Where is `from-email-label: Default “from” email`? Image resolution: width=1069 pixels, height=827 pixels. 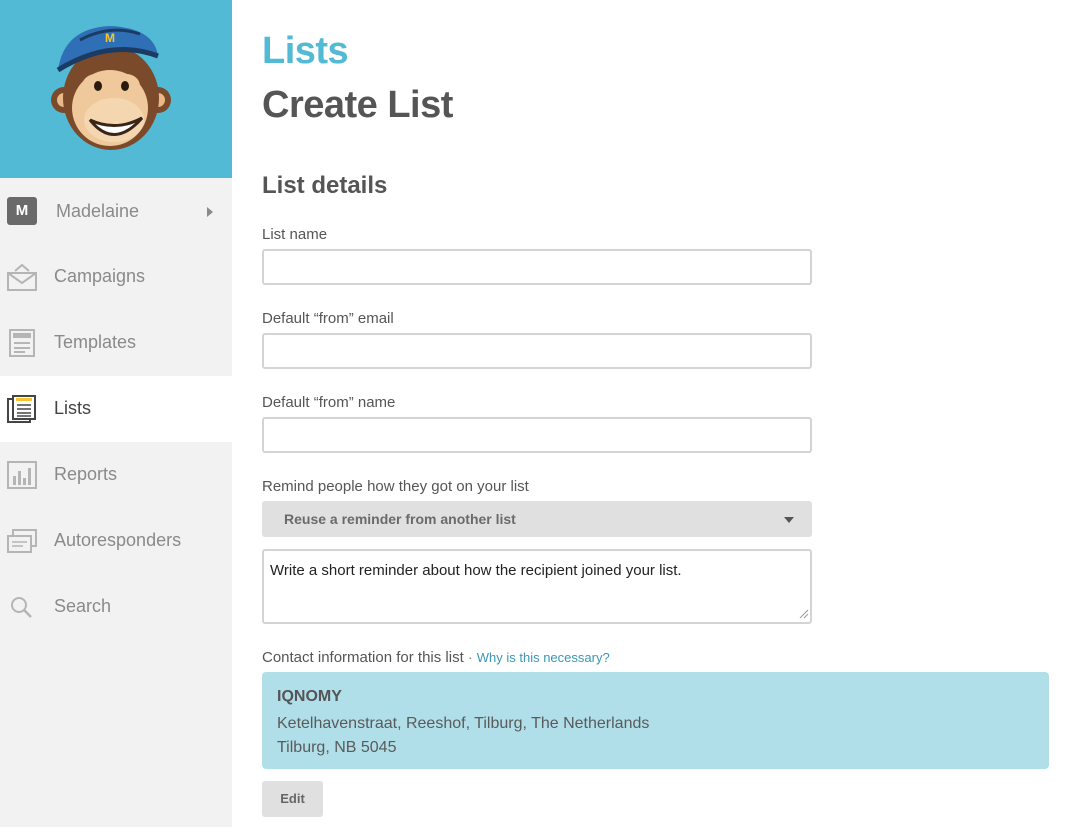
from-email-label: Default “from” email is located at coordinates (328, 318).